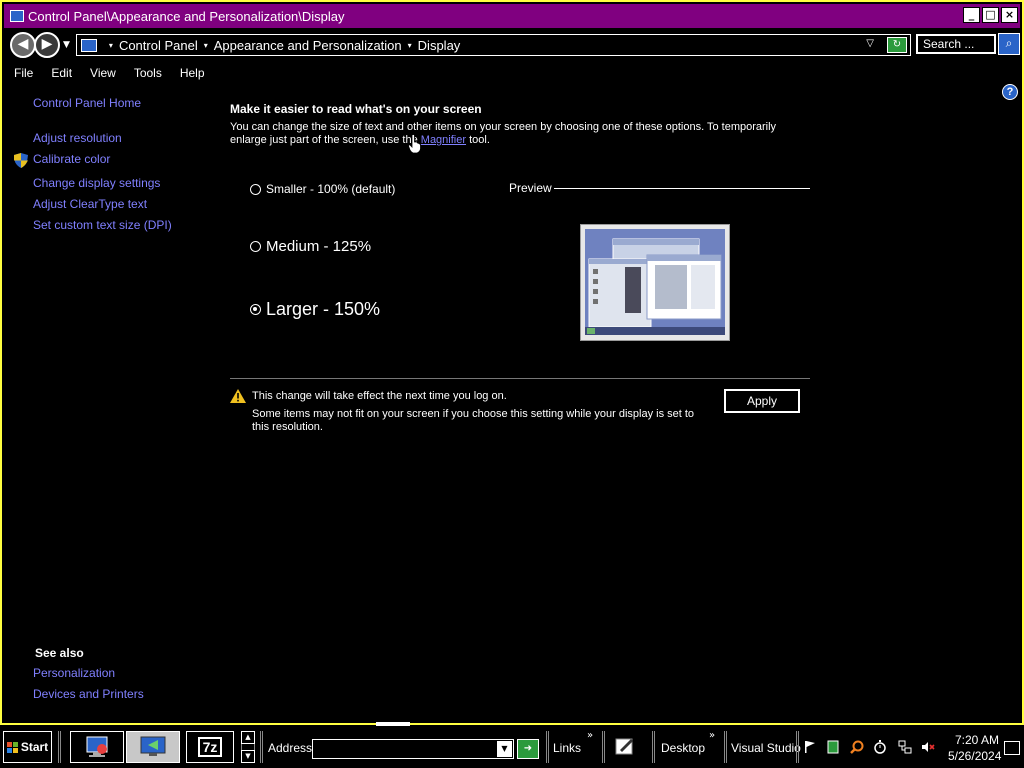 The height and width of the screenshot is (768, 1024). Describe the element at coordinates (34, 747) in the screenshot. I see `start-label: Start` at that location.